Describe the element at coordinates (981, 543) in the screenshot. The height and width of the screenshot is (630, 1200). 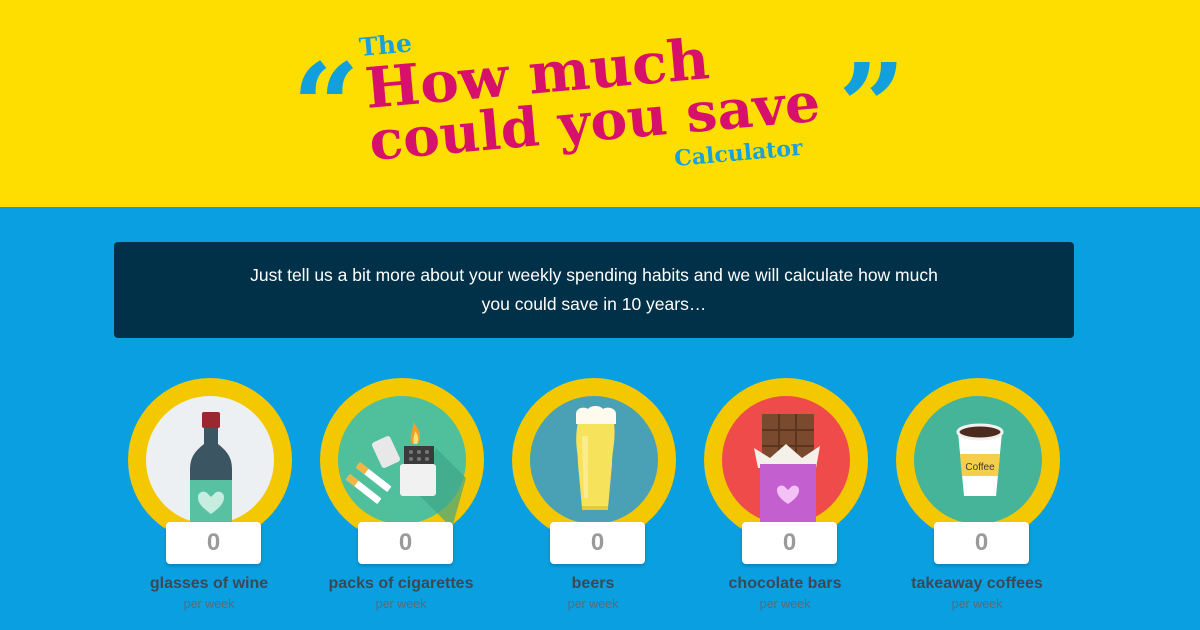
I see `coffee-count: 0` at that location.